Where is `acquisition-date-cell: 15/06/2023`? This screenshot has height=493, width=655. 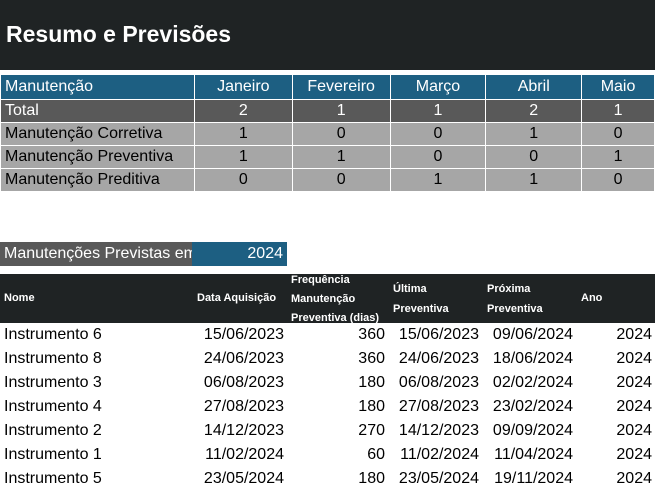
acquisition-date-cell: 15/06/2023 is located at coordinates (240, 335).